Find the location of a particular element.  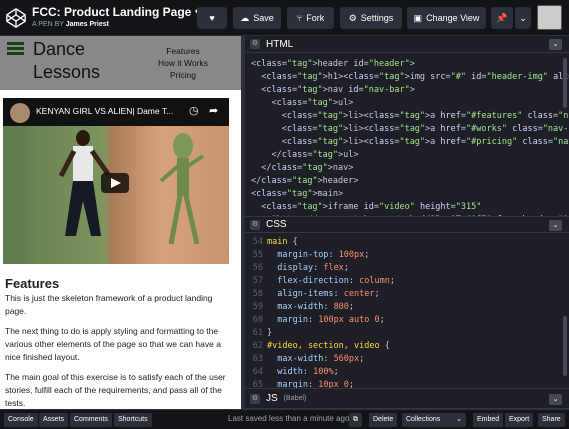

code-line: 62 #video, section, video { is located at coordinates (321, 346).